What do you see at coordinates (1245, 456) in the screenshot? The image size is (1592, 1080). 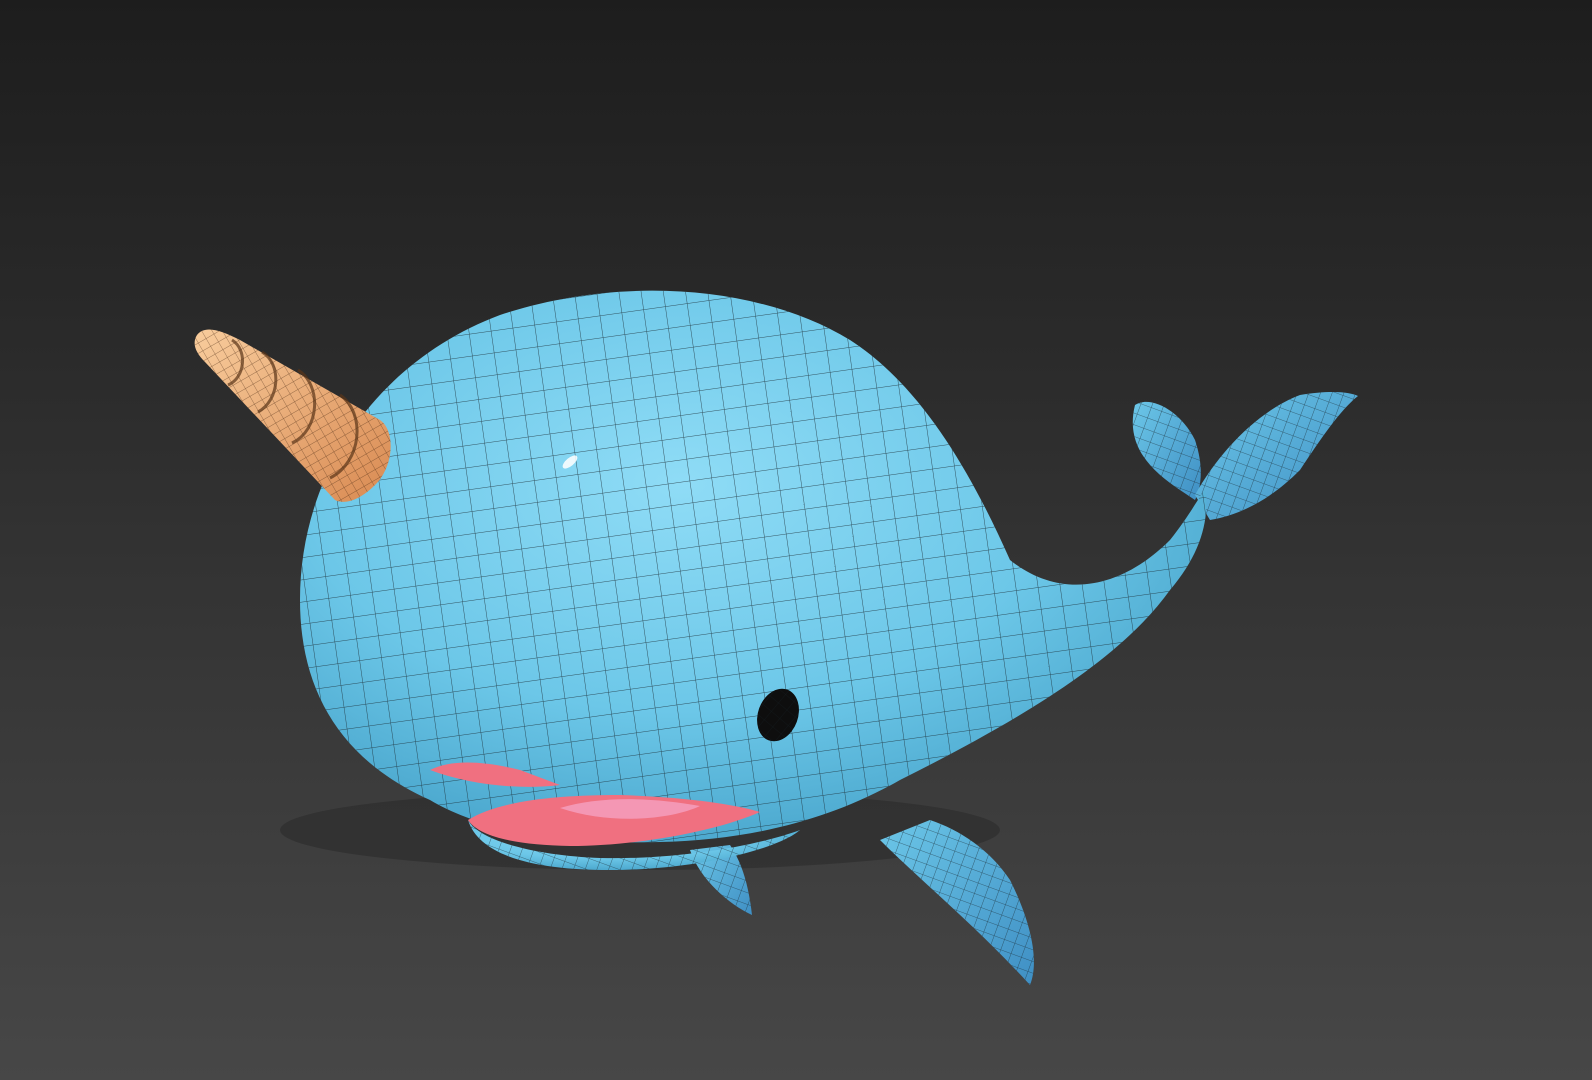 I see `tail-flukes` at bounding box center [1245, 456].